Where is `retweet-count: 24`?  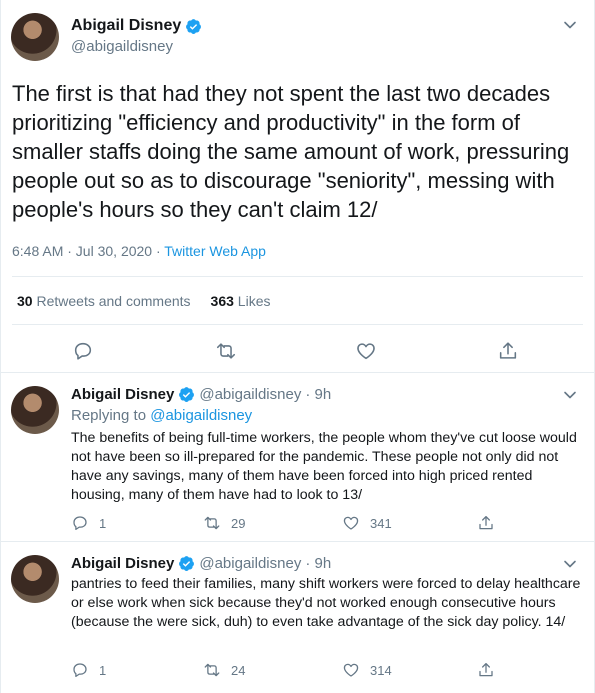
retweet-count: 24 is located at coordinates (238, 670).